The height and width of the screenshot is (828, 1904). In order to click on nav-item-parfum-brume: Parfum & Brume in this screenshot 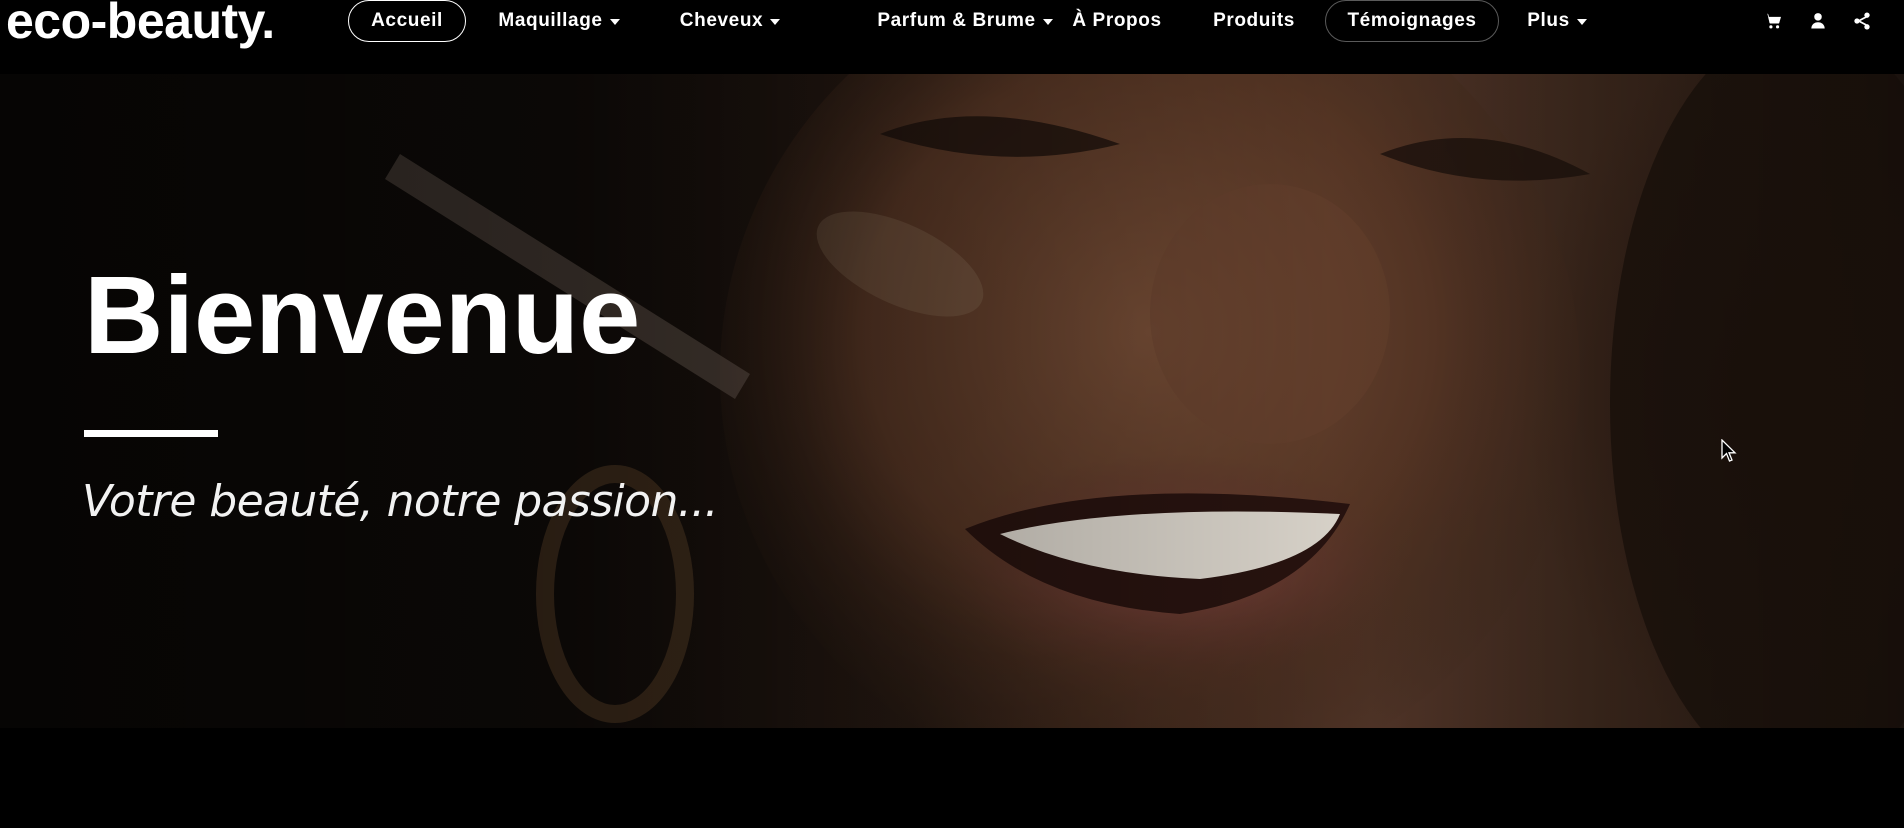, I will do `click(965, 21)`.